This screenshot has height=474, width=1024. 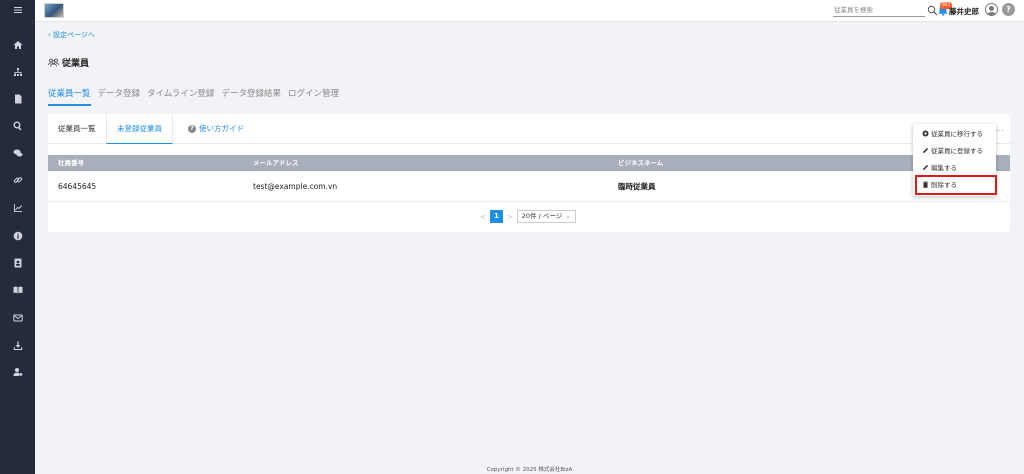 I want to click on main-tabs: 従業員一覧 データ登録 タイムライン登録 データ登録結果 ログイン管理, so click(x=197, y=96).